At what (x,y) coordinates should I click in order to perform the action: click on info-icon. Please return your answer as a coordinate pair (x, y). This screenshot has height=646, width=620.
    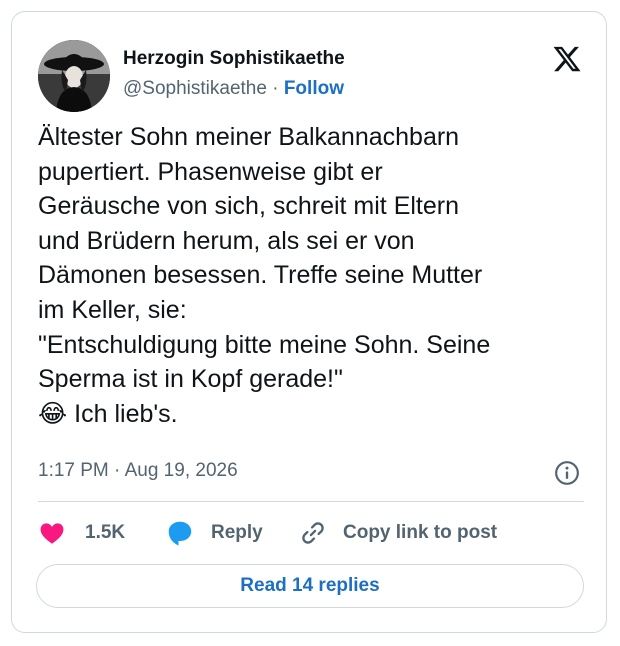
    Looking at the image, I should click on (567, 473).